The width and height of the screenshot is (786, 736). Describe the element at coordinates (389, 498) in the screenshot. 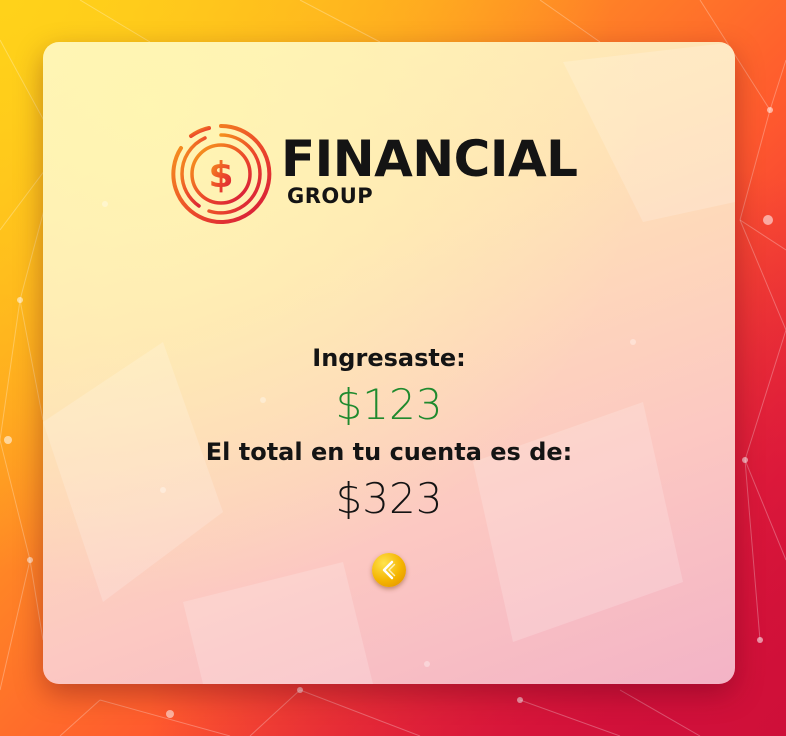

I see `total-amount: $323` at that location.